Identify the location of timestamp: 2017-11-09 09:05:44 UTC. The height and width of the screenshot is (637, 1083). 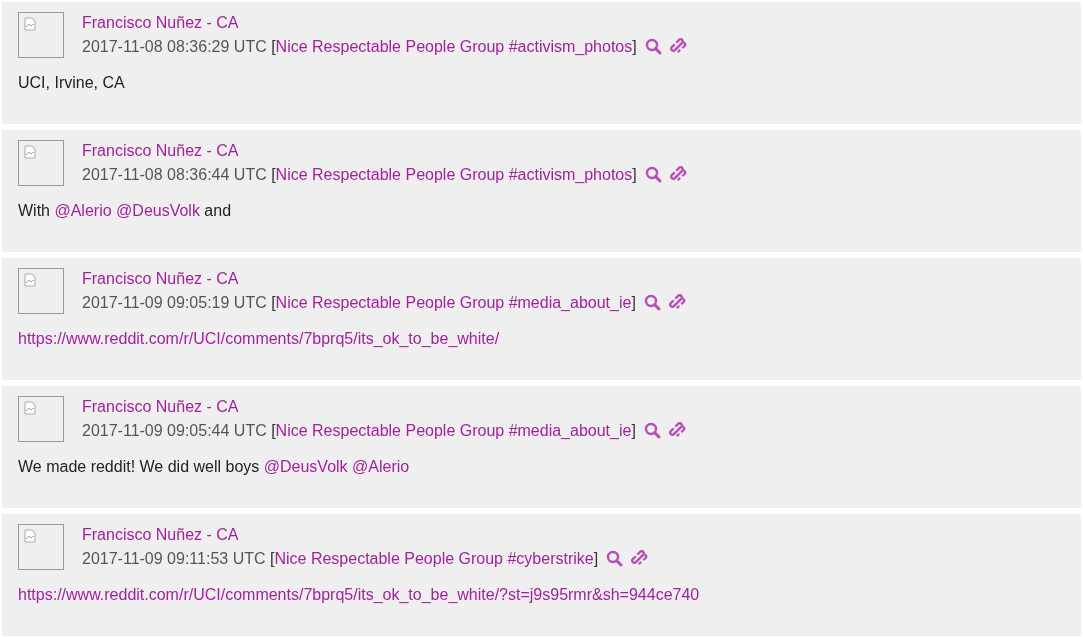
(175, 430).